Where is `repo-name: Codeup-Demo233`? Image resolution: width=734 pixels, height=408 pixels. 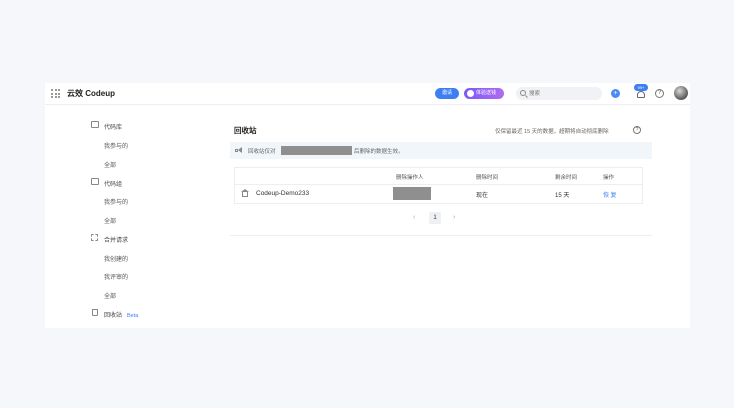 repo-name: Codeup-Demo233 is located at coordinates (283, 193).